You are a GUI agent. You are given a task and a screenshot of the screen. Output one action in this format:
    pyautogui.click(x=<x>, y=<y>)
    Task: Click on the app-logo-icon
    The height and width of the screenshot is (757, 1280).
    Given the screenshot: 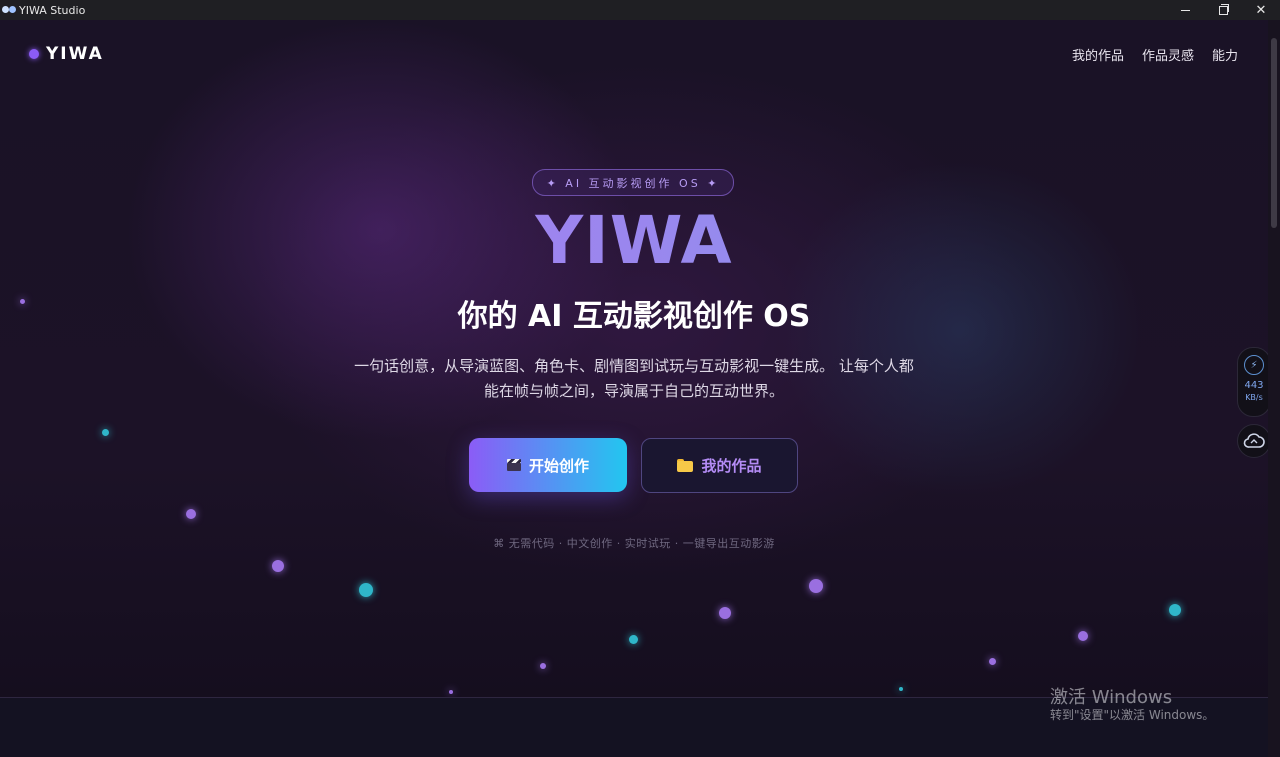 What is the action you would take?
    pyautogui.click(x=9, y=10)
    